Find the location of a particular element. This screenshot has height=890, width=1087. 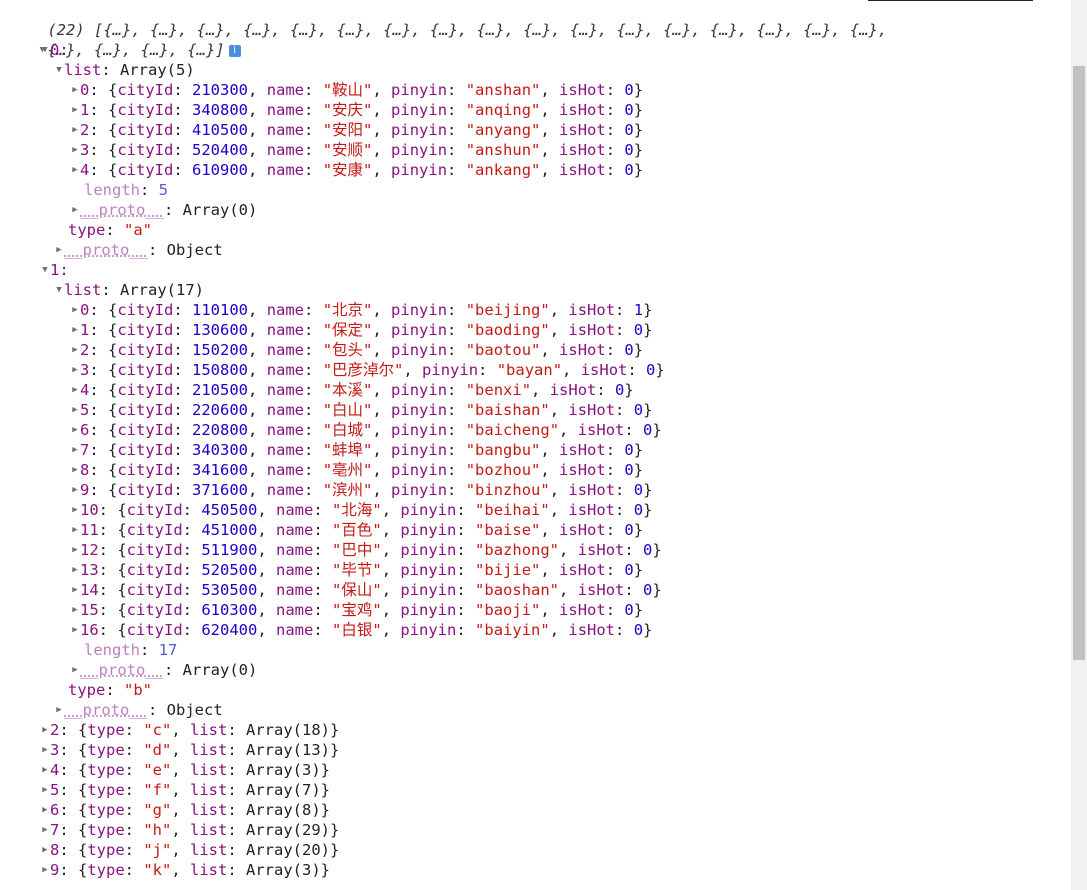

item-index: 5 is located at coordinates (85, 410).